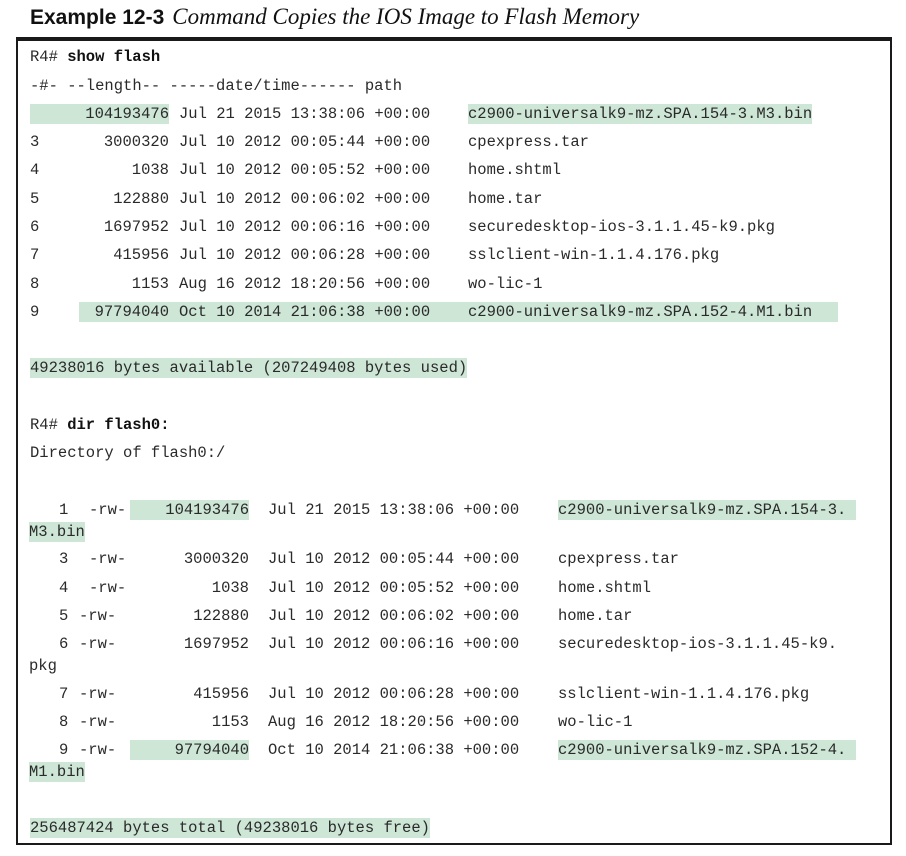 The height and width of the screenshot is (856, 906). What do you see at coordinates (97, 17) in the screenshot?
I see `example-label: Example 12-3` at bounding box center [97, 17].